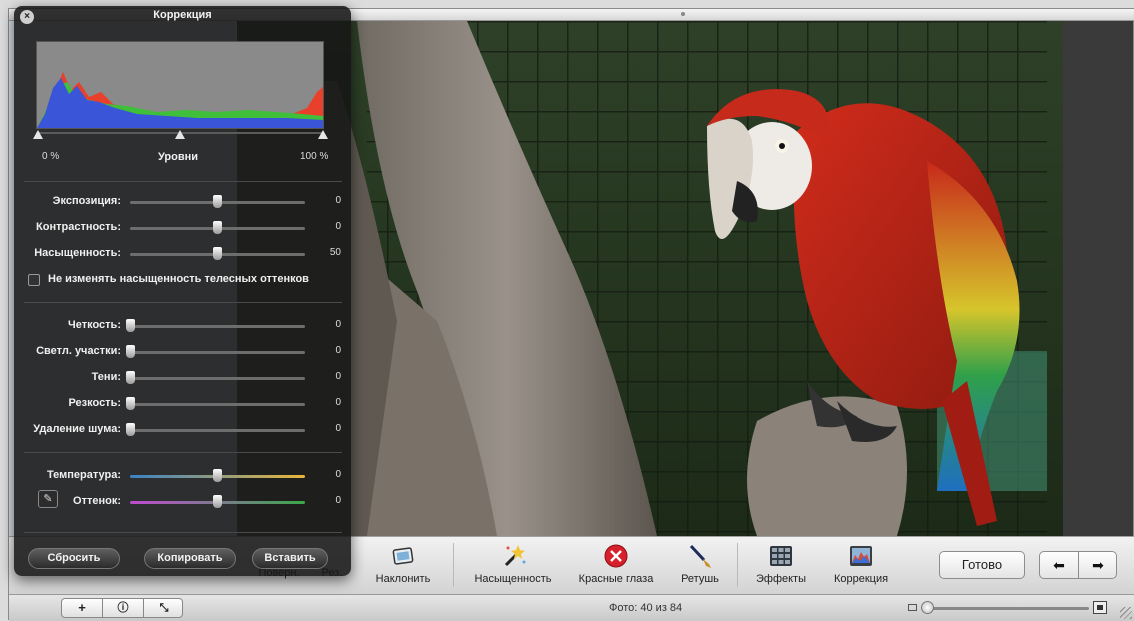  Describe the element at coordinates (130, 325) in the screenshot. I see `definition-knob` at that location.